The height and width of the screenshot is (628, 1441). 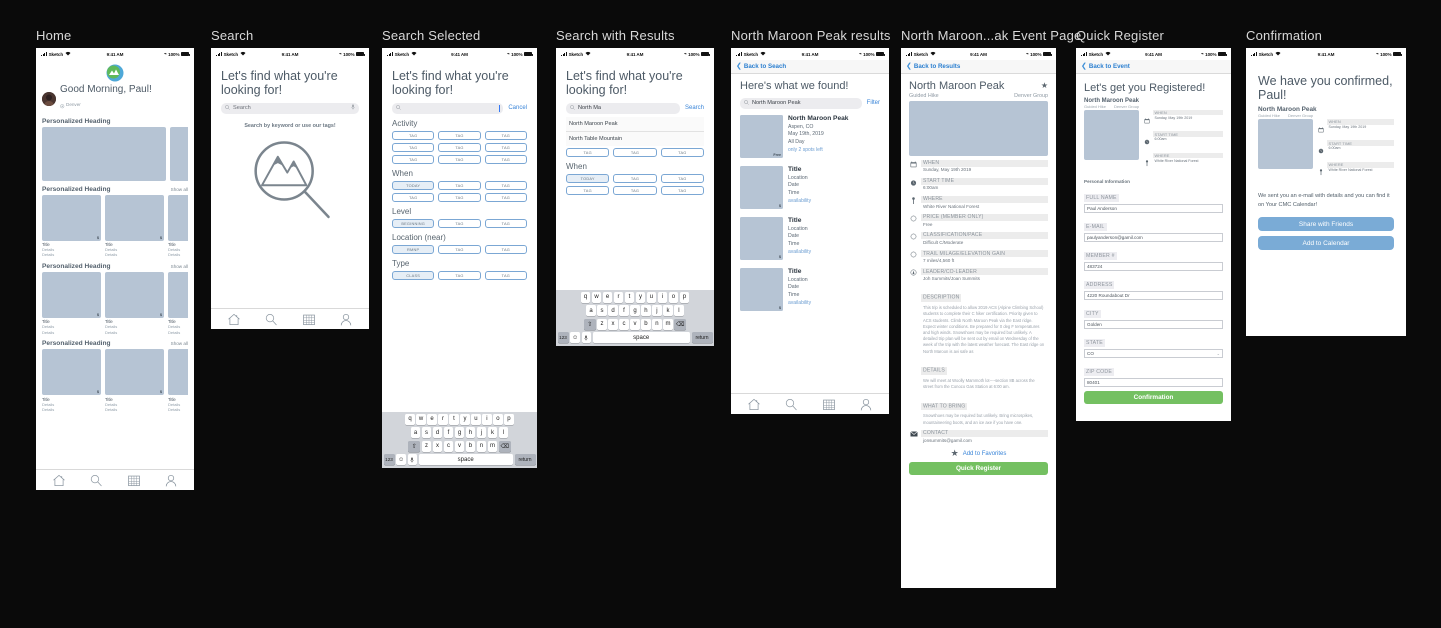 What do you see at coordinates (985, 454) in the screenshot?
I see `add-to-favorites-label: Add to Favorites` at bounding box center [985, 454].